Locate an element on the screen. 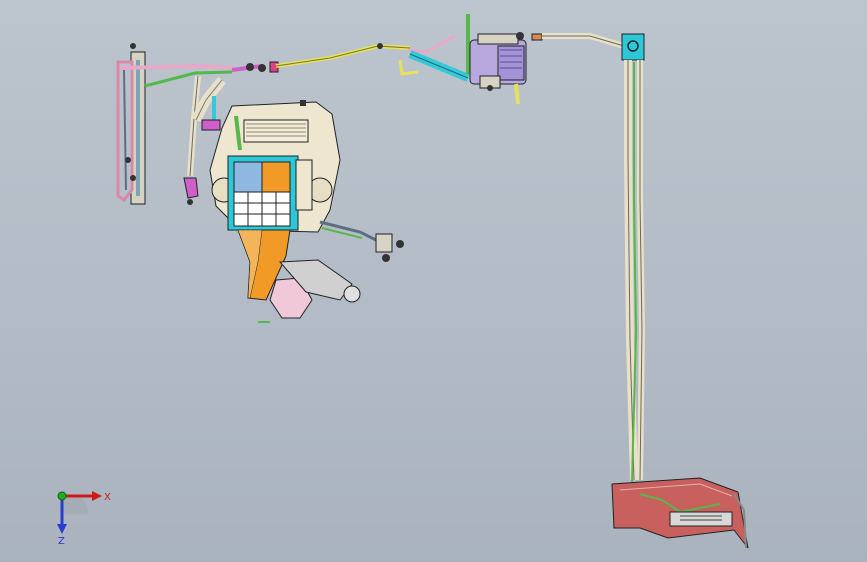 The image size is (867, 562). vertical-mast is located at coordinates (635, 271).